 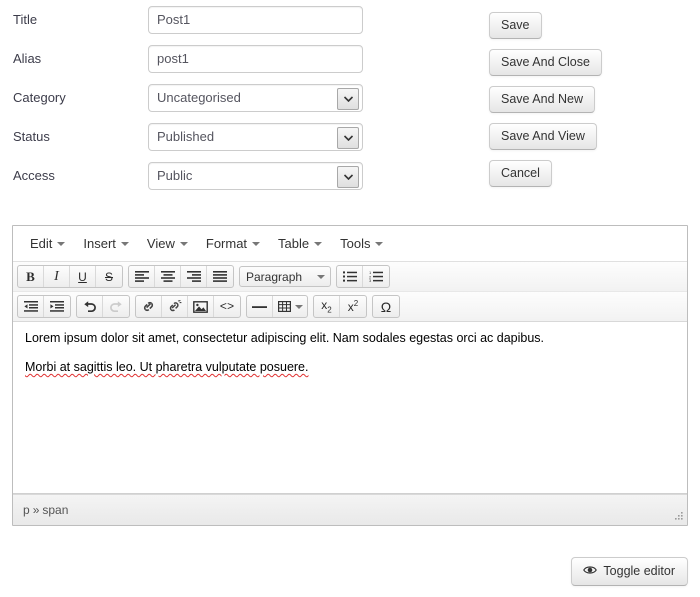 What do you see at coordinates (31, 276) in the screenshot?
I see `bold-icon: B` at bounding box center [31, 276].